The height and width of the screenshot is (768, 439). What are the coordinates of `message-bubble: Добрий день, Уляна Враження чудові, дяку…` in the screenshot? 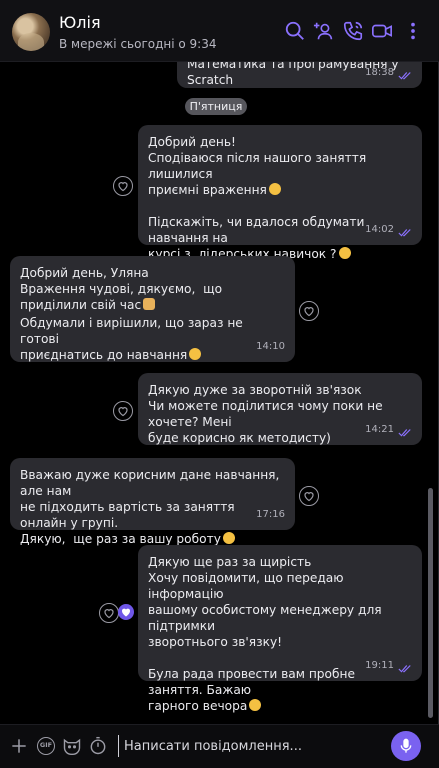 It's located at (152, 309).